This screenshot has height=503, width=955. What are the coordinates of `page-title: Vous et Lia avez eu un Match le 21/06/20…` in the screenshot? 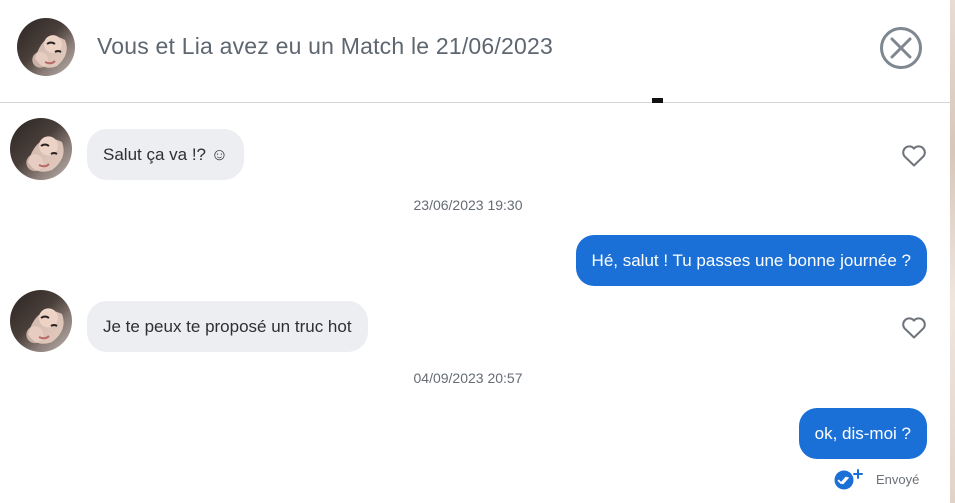 It's located at (325, 46).